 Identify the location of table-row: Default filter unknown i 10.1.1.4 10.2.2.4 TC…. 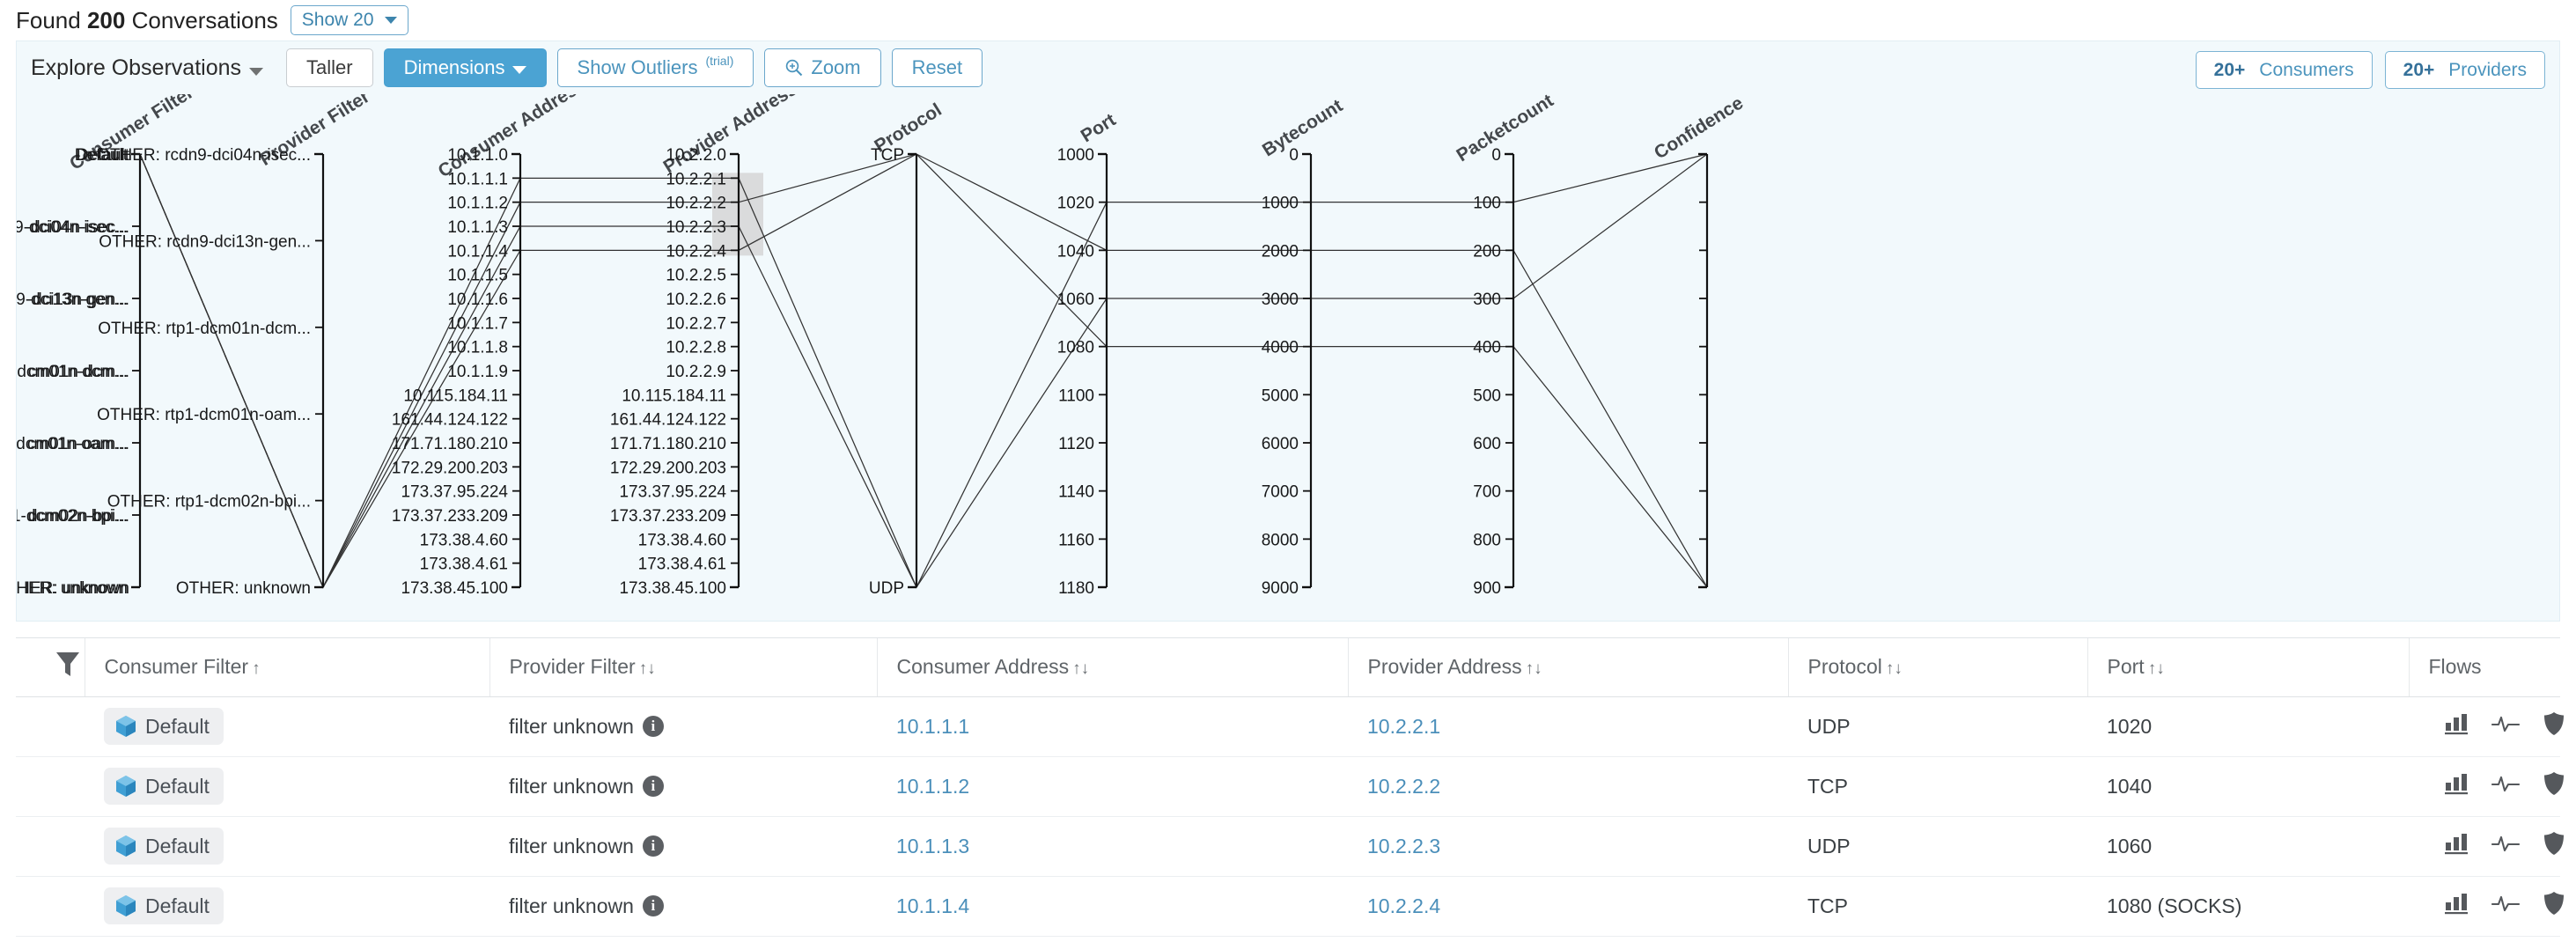
(1290, 906).